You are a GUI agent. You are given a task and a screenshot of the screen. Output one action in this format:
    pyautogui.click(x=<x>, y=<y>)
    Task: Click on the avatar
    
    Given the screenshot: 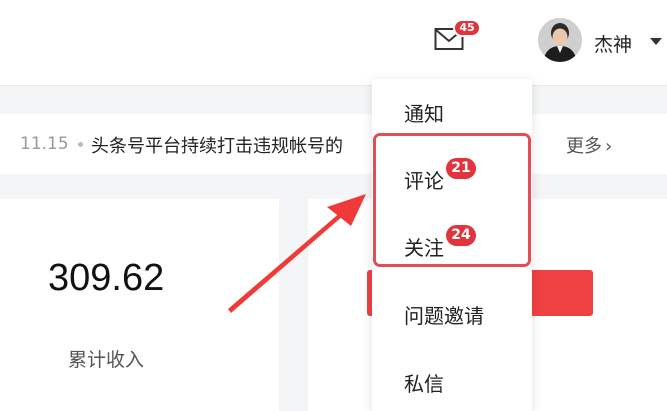 What is the action you would take?
    pyautogui.click(x=560, y=40)
    